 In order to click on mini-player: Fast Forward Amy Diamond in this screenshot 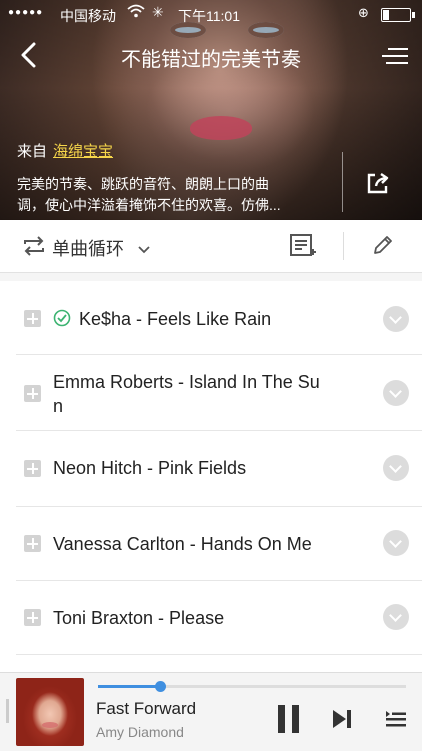, I will do `click(211, 711)`.